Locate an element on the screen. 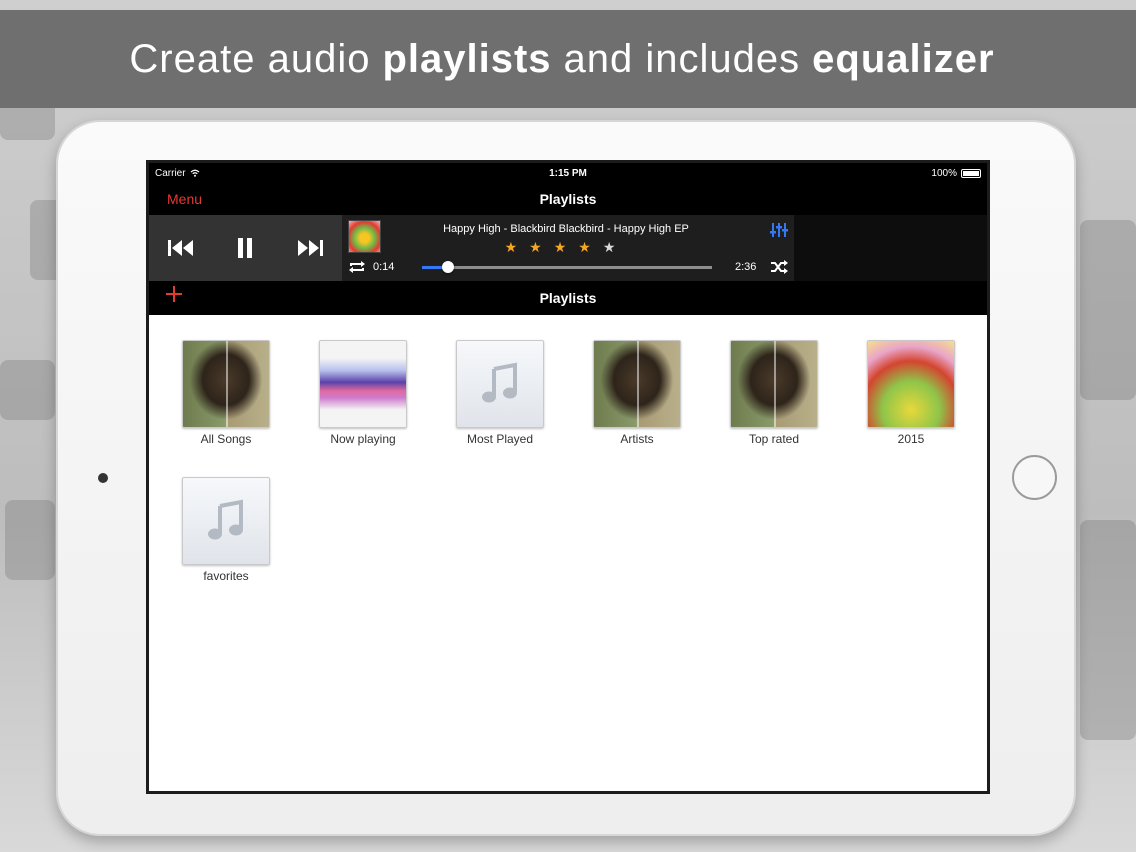 Image resolution: width=1136 pixels, height=852 pixels. album-art-thumbnail is located at coordinates (364, 236).